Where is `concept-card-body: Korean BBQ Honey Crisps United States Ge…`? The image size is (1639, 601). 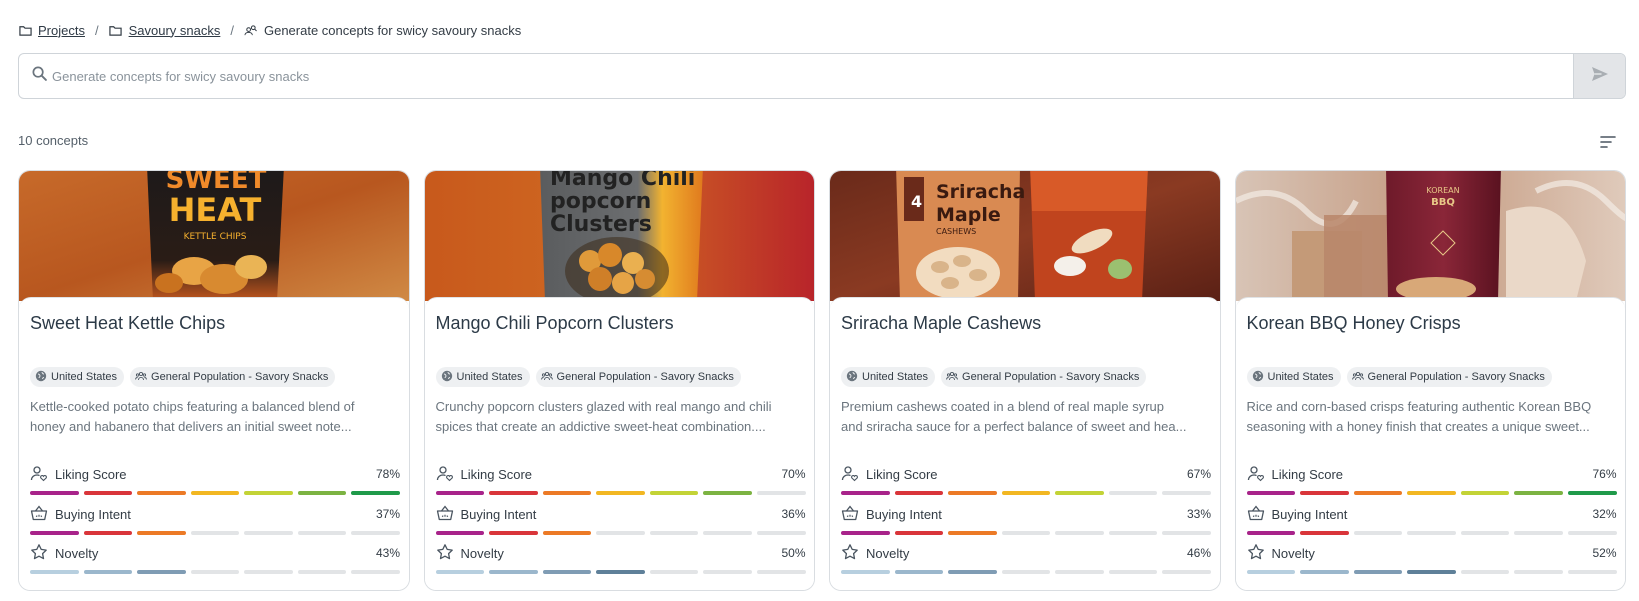 concept-card-body: Korean BBQ Honey Crisps United States Ge… is located at coordinates (1430, 443).